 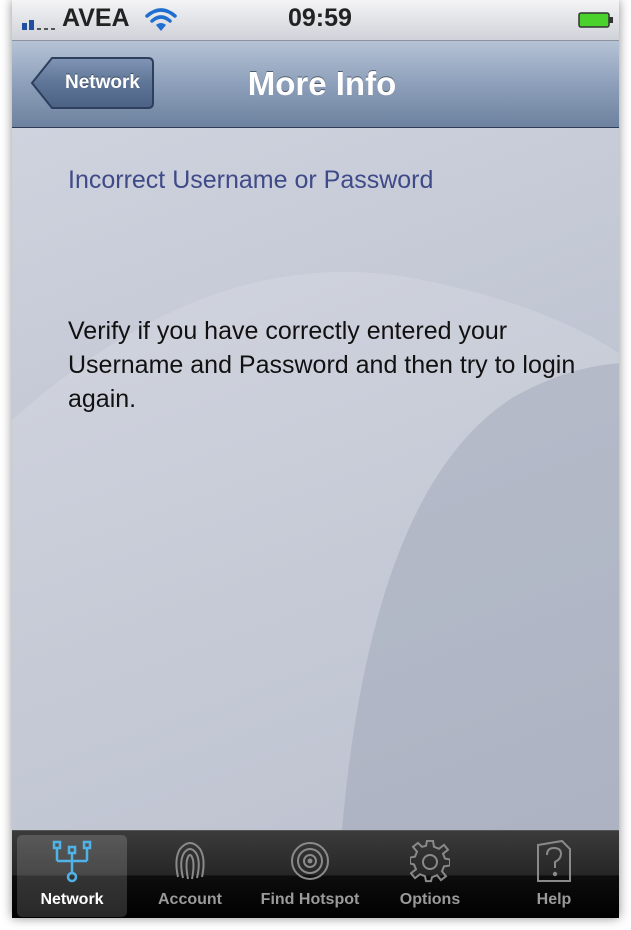 I want to click on back-button-label: Network, so click(x=102, y=82).